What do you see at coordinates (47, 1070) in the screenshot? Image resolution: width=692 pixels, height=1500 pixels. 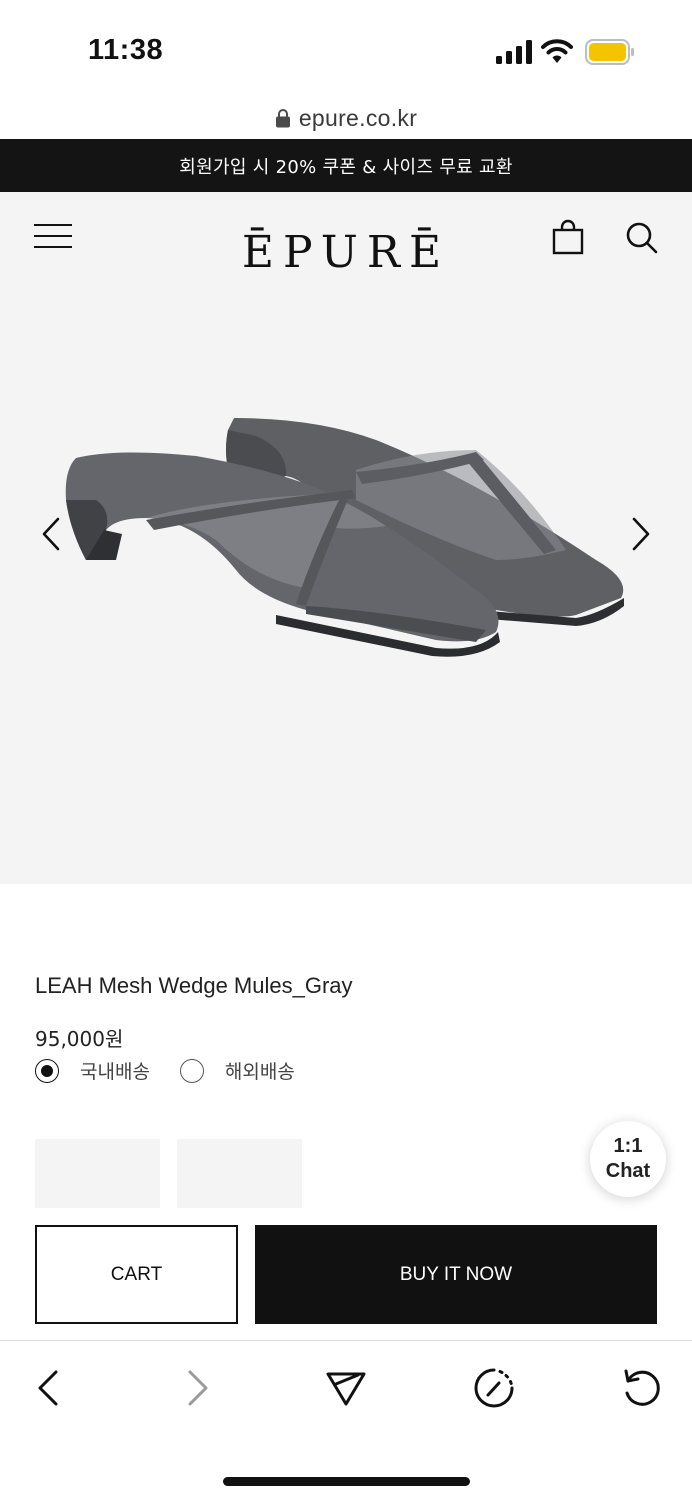 I see `domestic-shipping-radio` at bounding box center [47, 1070].